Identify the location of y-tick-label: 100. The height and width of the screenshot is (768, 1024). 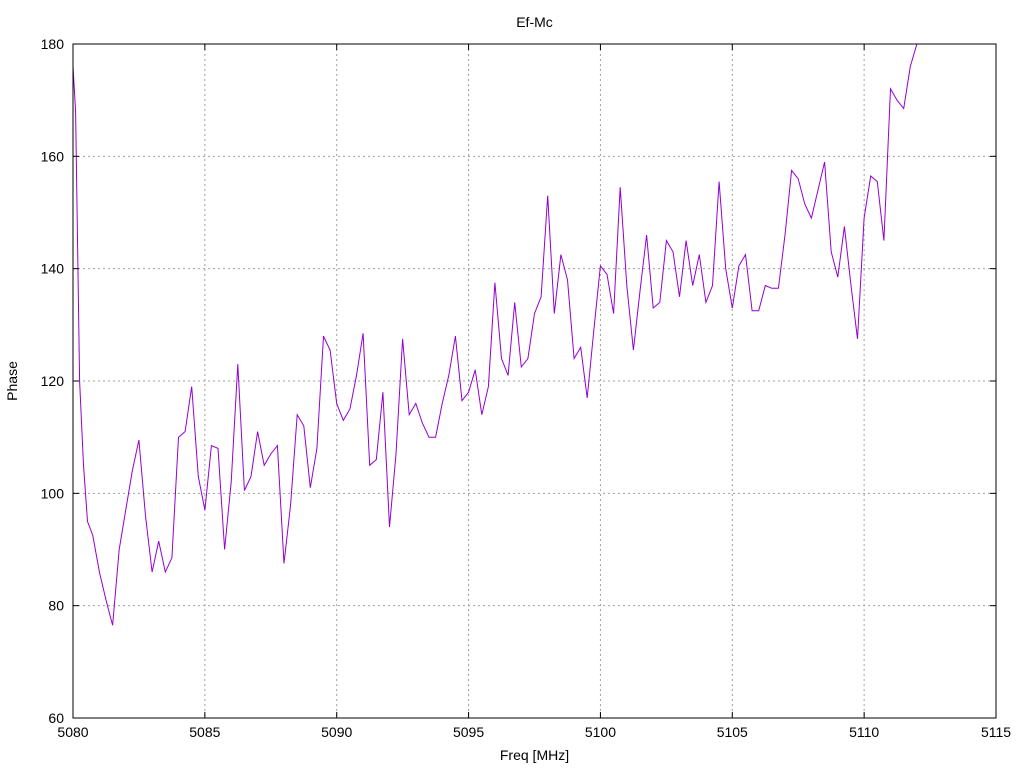
(53, 493).